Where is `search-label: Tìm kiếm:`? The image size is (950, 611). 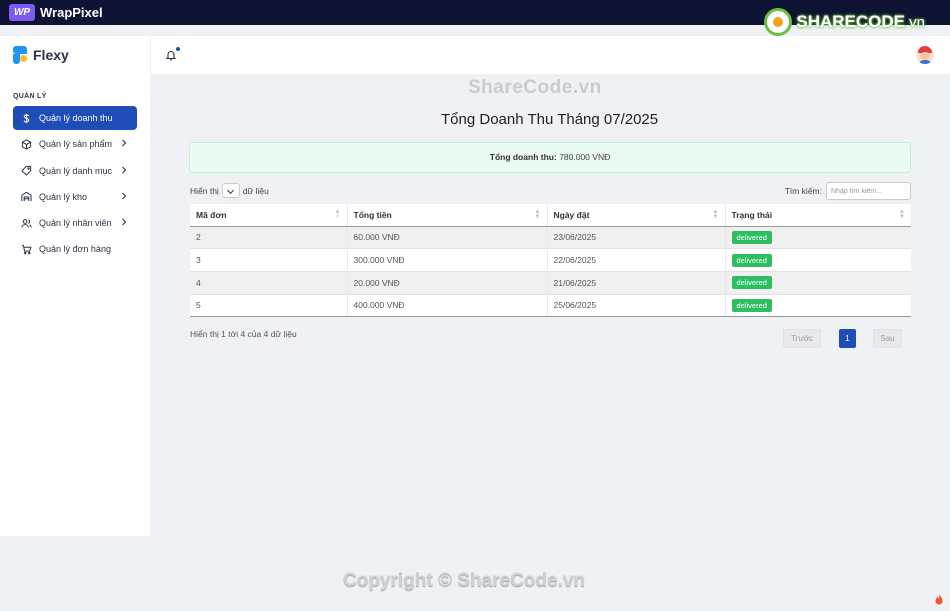 search-label: Tìm kiếm: is located at coordinates (803, 191).